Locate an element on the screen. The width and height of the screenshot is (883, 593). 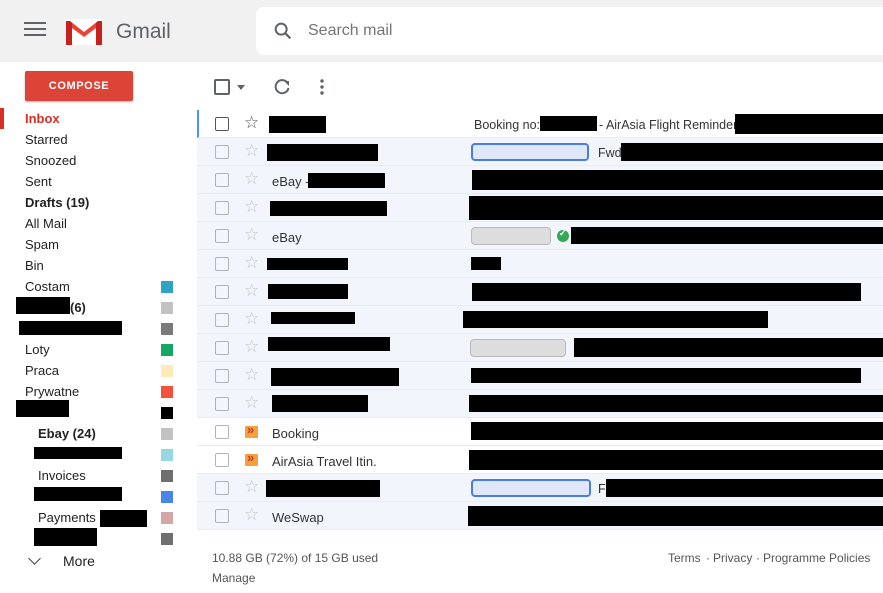
sidebar-item-loty: Loty is located at coordinates (98, 349).